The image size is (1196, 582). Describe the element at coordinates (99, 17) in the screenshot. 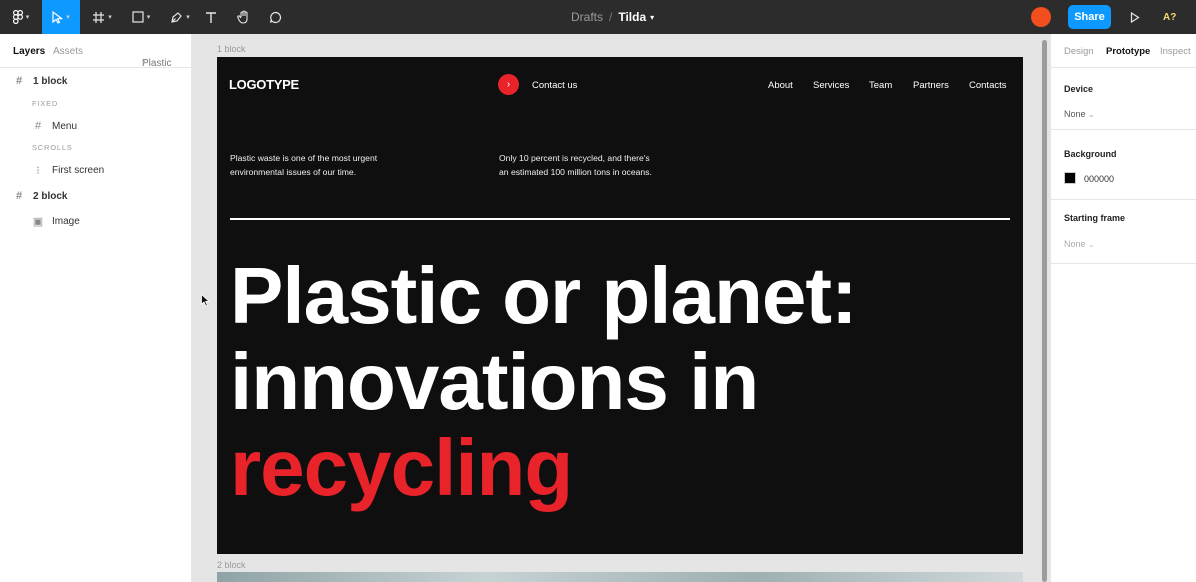

I see `frame-icon` at that location.